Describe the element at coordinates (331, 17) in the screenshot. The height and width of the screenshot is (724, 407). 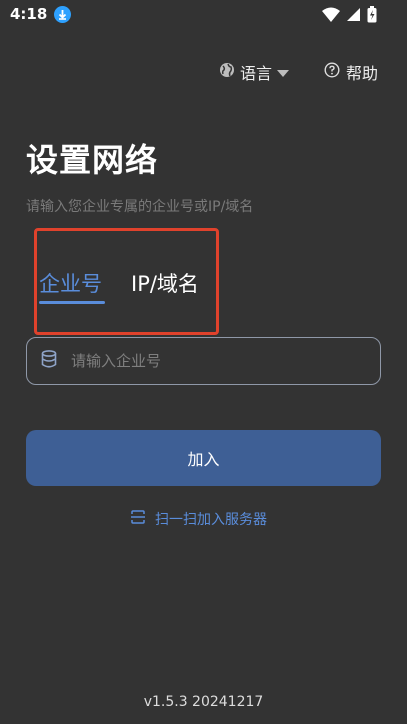
I see `wifi-icon` at that location.